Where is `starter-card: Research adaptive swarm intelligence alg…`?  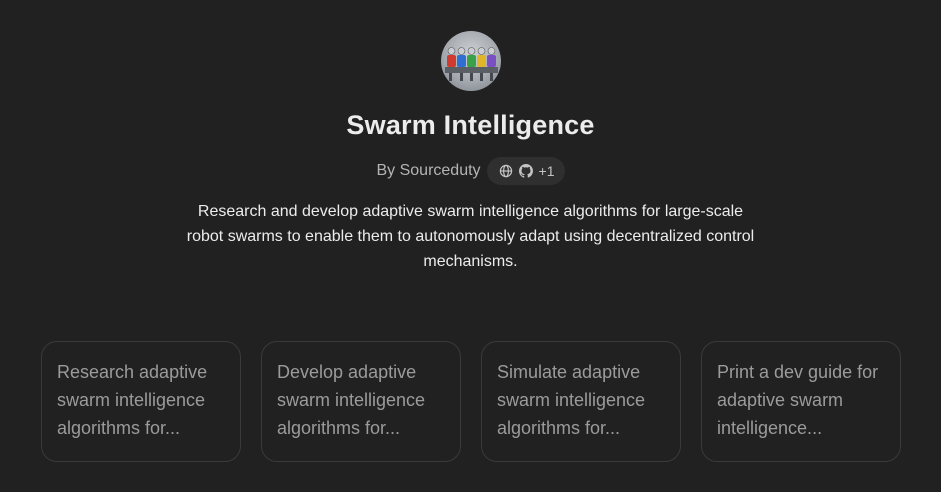
starter-card: Research adaptive swarm intelligence alg… is located at coordinates (141, 401).